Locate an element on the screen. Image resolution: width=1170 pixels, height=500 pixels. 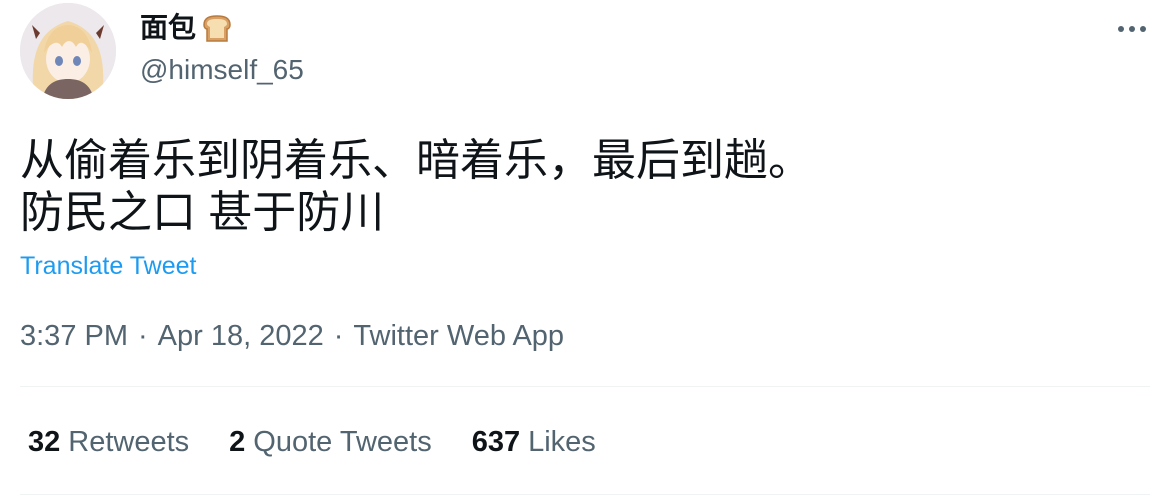
likes-stat: 637 Likes is located at coordinates (534, 442).